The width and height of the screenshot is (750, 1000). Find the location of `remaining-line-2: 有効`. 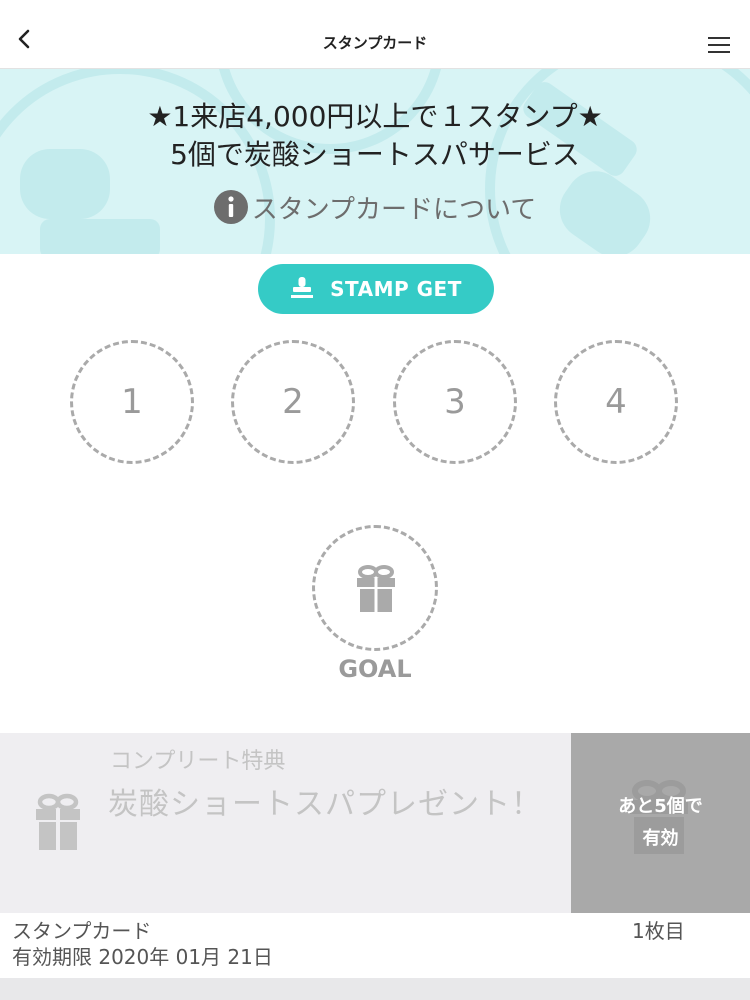

remaining-line-2: 有効 is located at coordinates (660, 838).